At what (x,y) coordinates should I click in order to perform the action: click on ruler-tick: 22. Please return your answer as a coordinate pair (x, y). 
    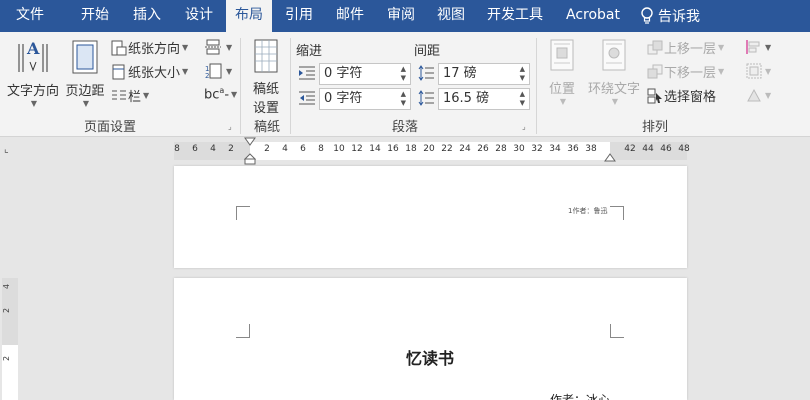
    Looking at the image, I should click on (447, 149).